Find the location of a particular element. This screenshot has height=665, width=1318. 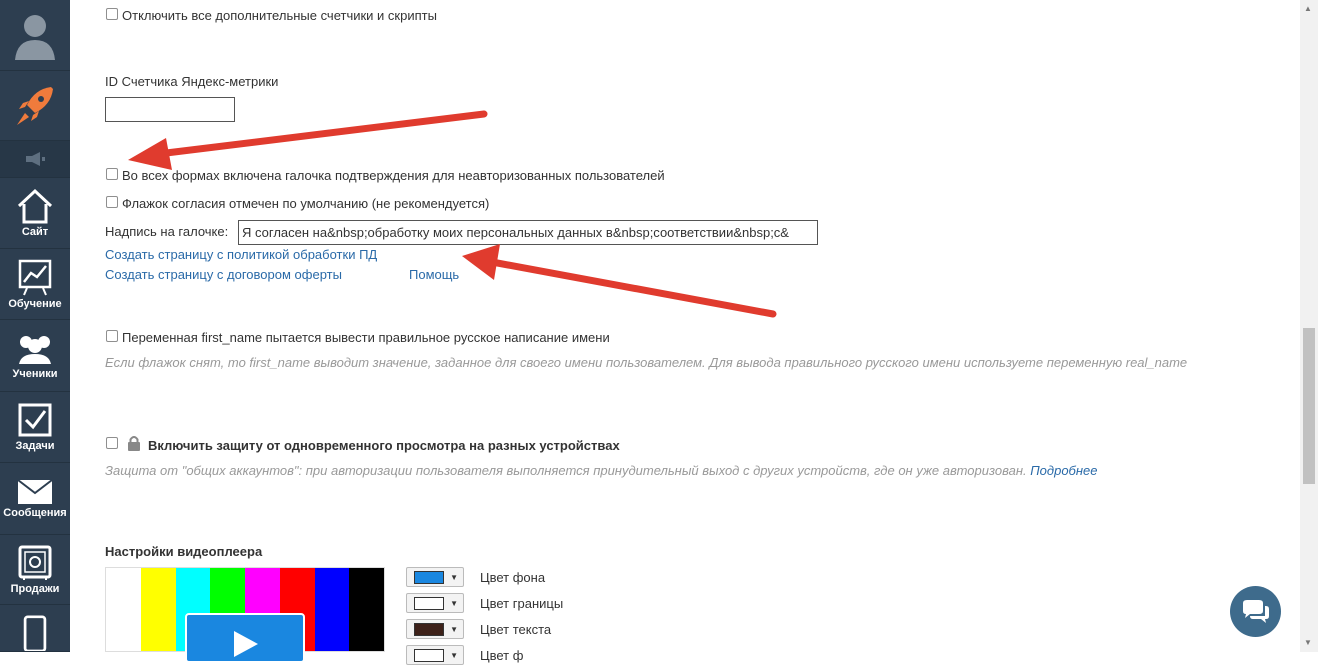

scroll-up-icon: ▲ is located at coordinates (1308, 8).